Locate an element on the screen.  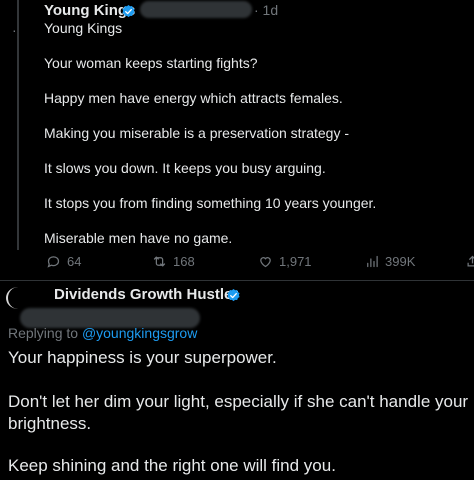
retweet-button: 168 is located at coordinates (173, 261).